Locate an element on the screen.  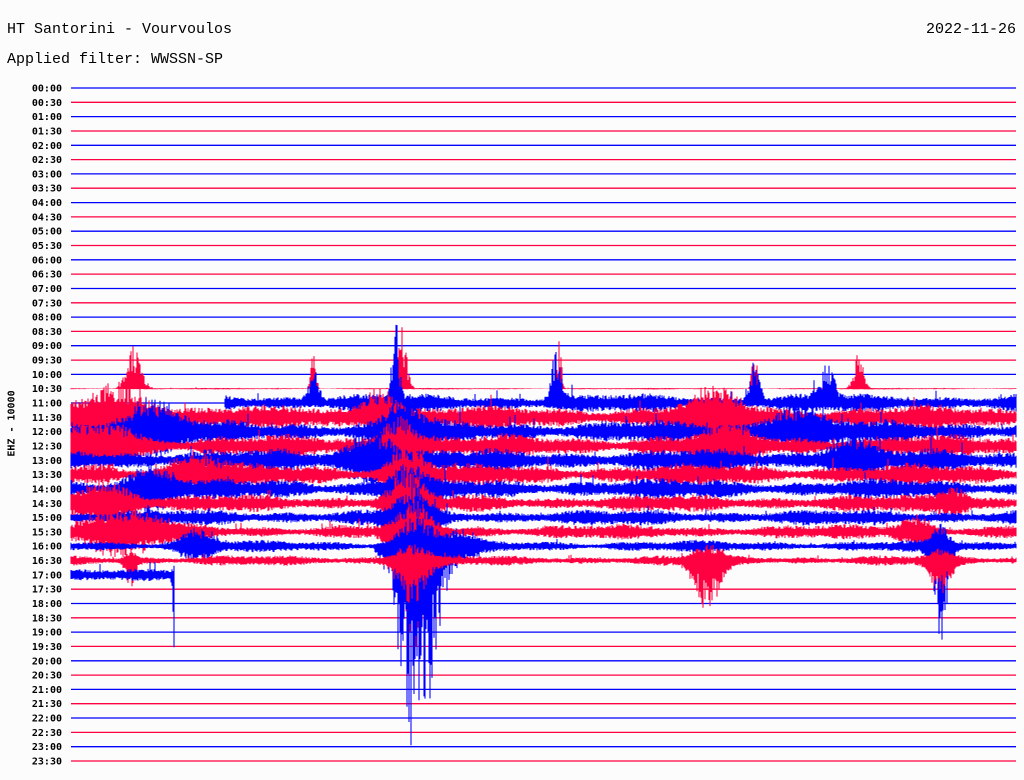
time-tick-label: 12:00 is located at coordinates (47, 432).